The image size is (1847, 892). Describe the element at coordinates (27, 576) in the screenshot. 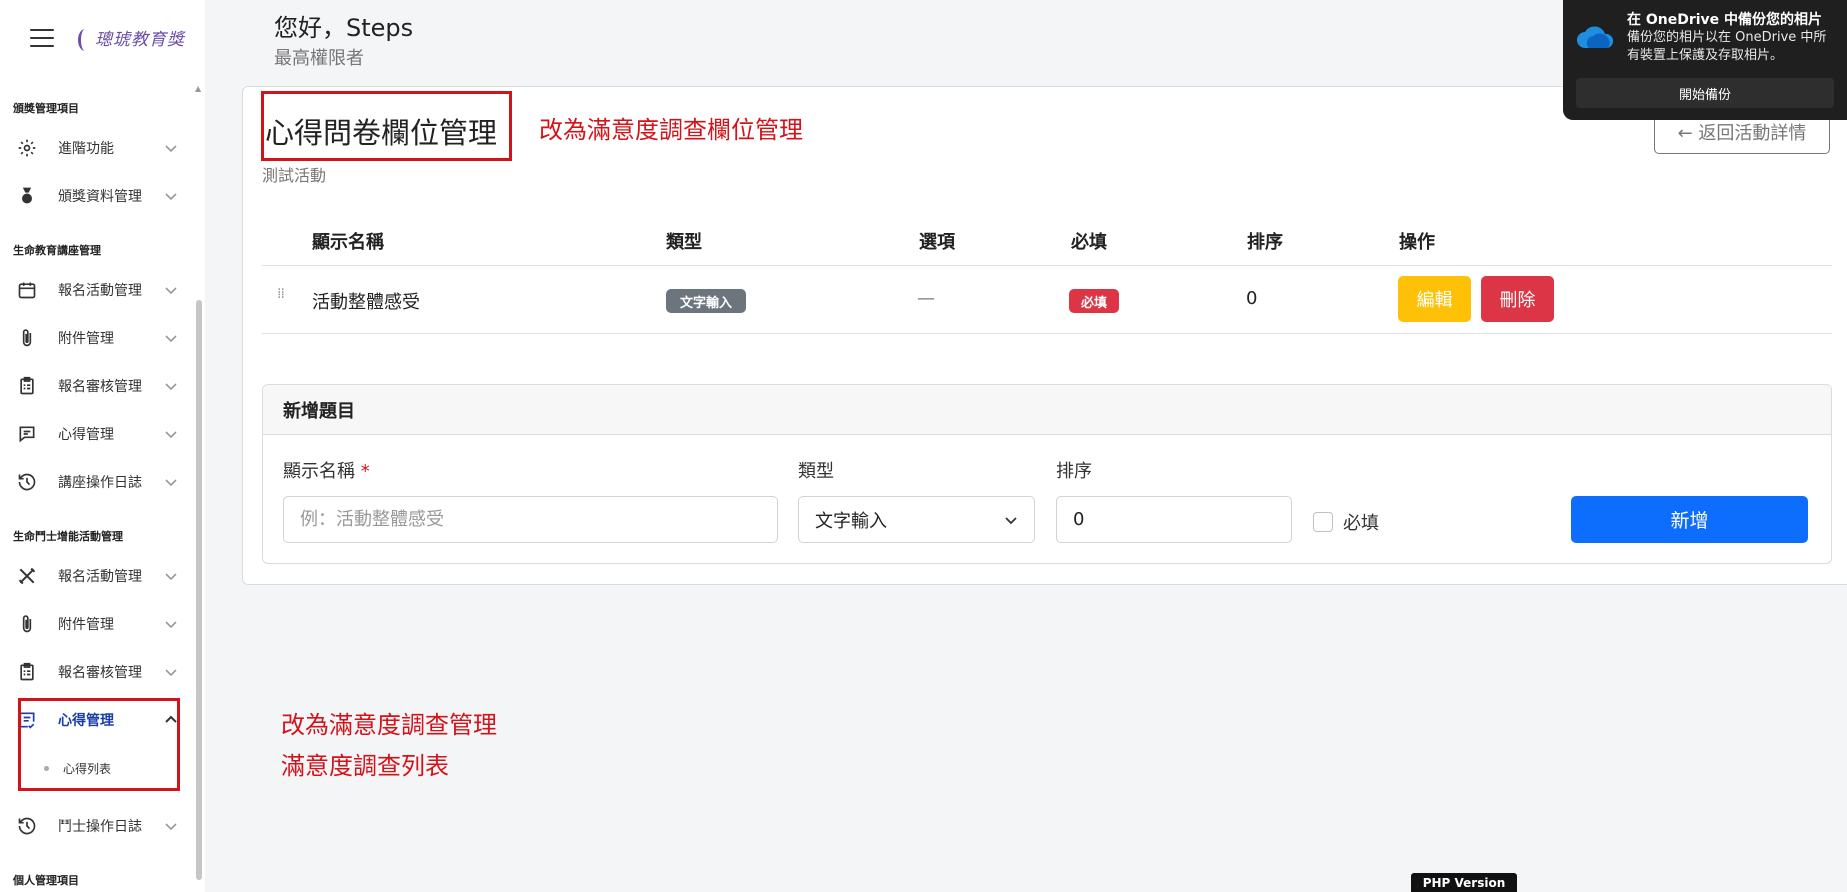

I see `swords-icon` at that location.